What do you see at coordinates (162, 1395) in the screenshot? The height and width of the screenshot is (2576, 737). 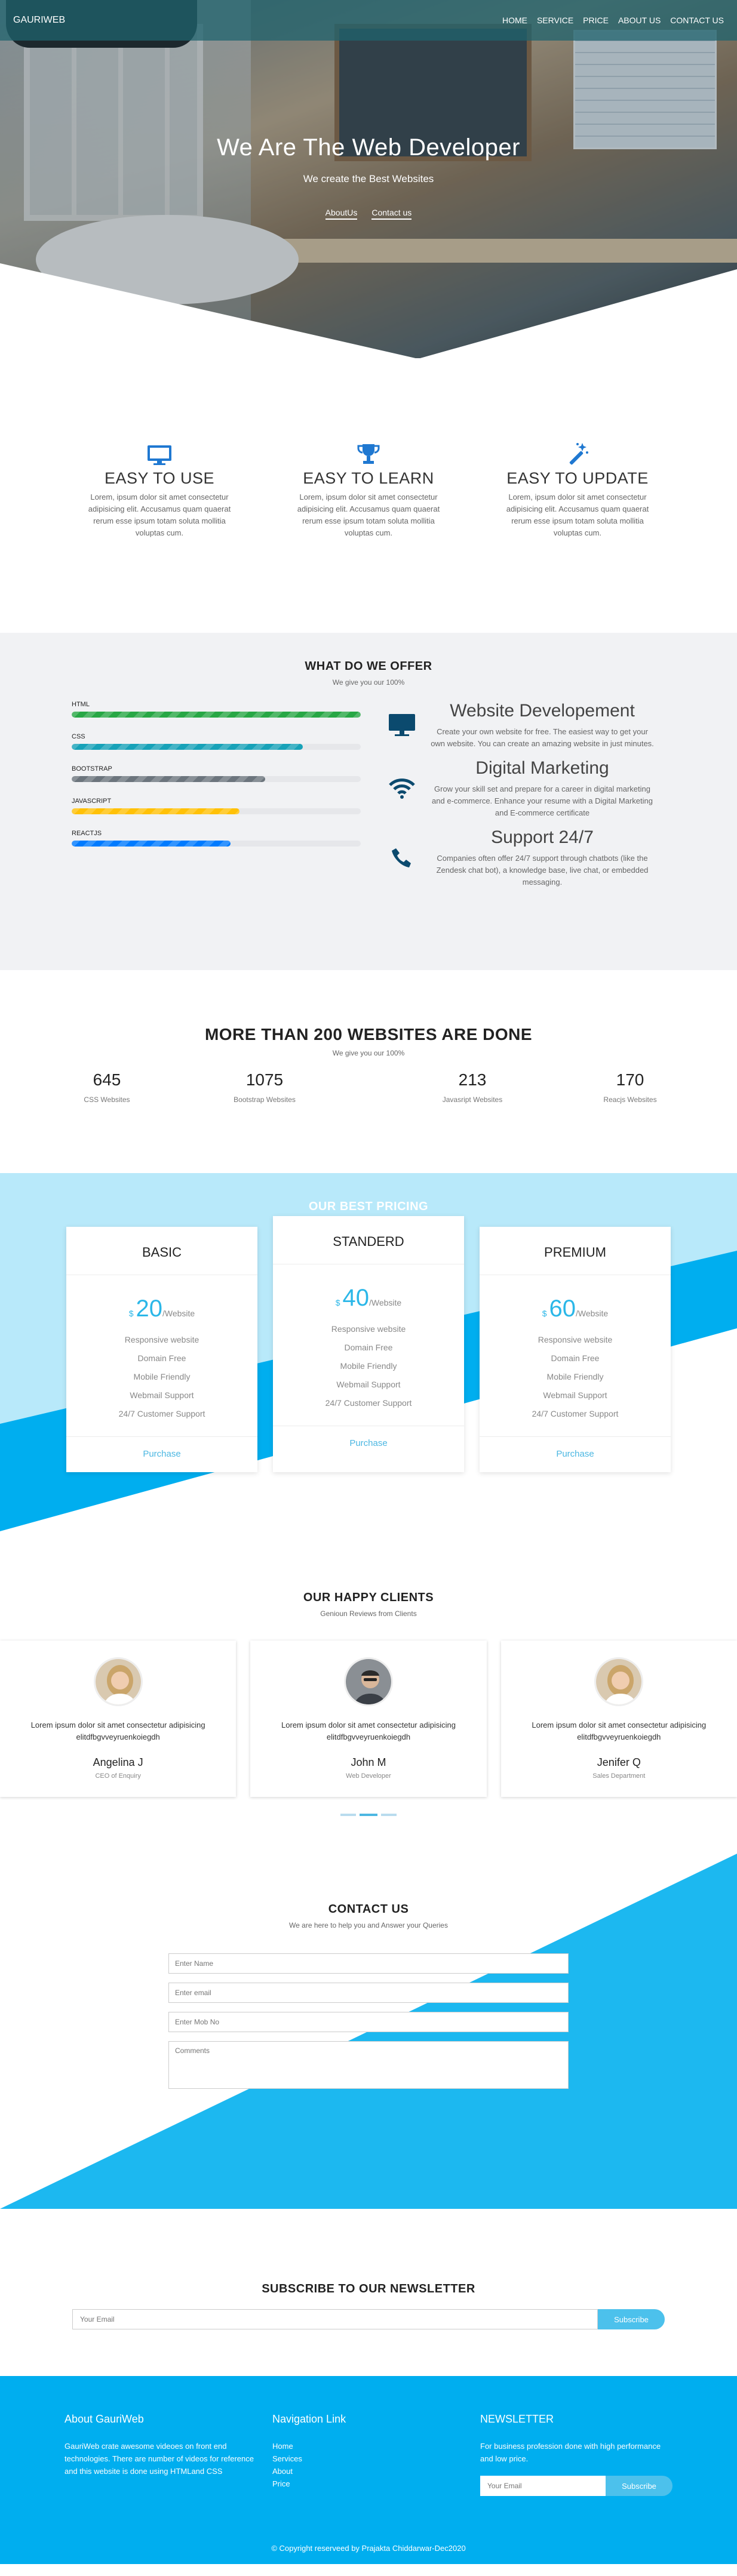 I see `plan-feature: Webmail Support` at bounding box center [162, 1395].